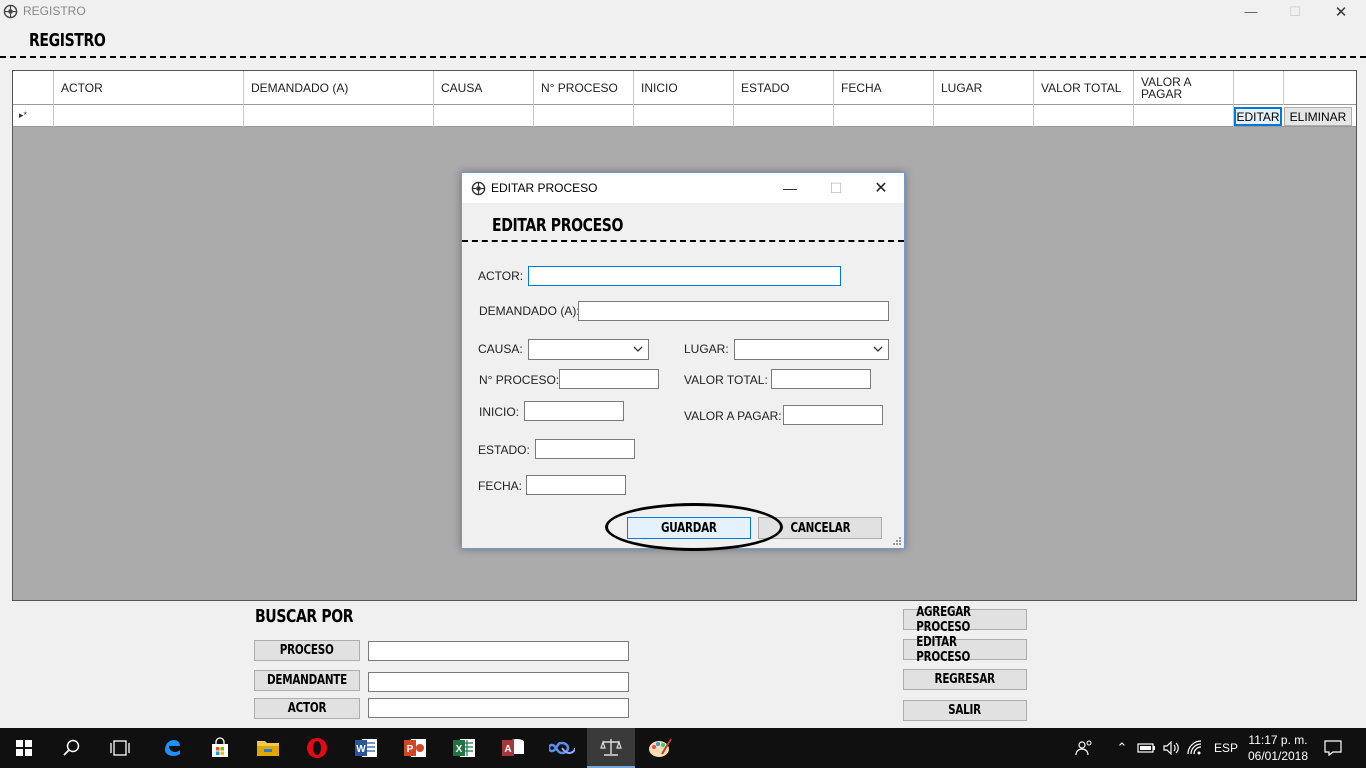  What do you see at coordinates (1172, 748) in the screenshot?
I see `volume-icon` at bounding box center [1172, 748].